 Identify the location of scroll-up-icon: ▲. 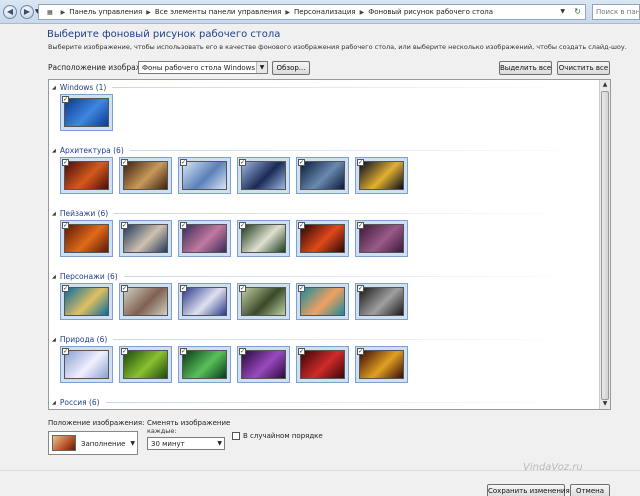
(605, 85).